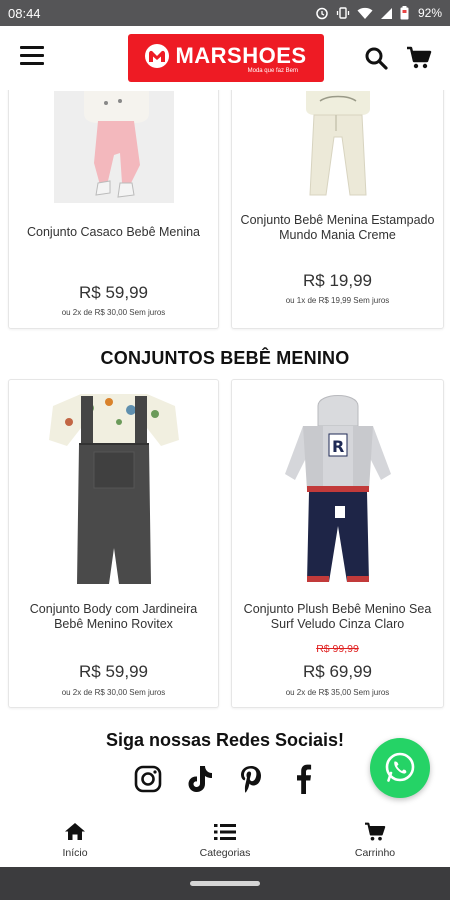 The width and height of the screenshot is (450, 900). Describe the element at coordinates (241, 55) in the screenshot. I see `logo-text: MARSHOES` at that location.